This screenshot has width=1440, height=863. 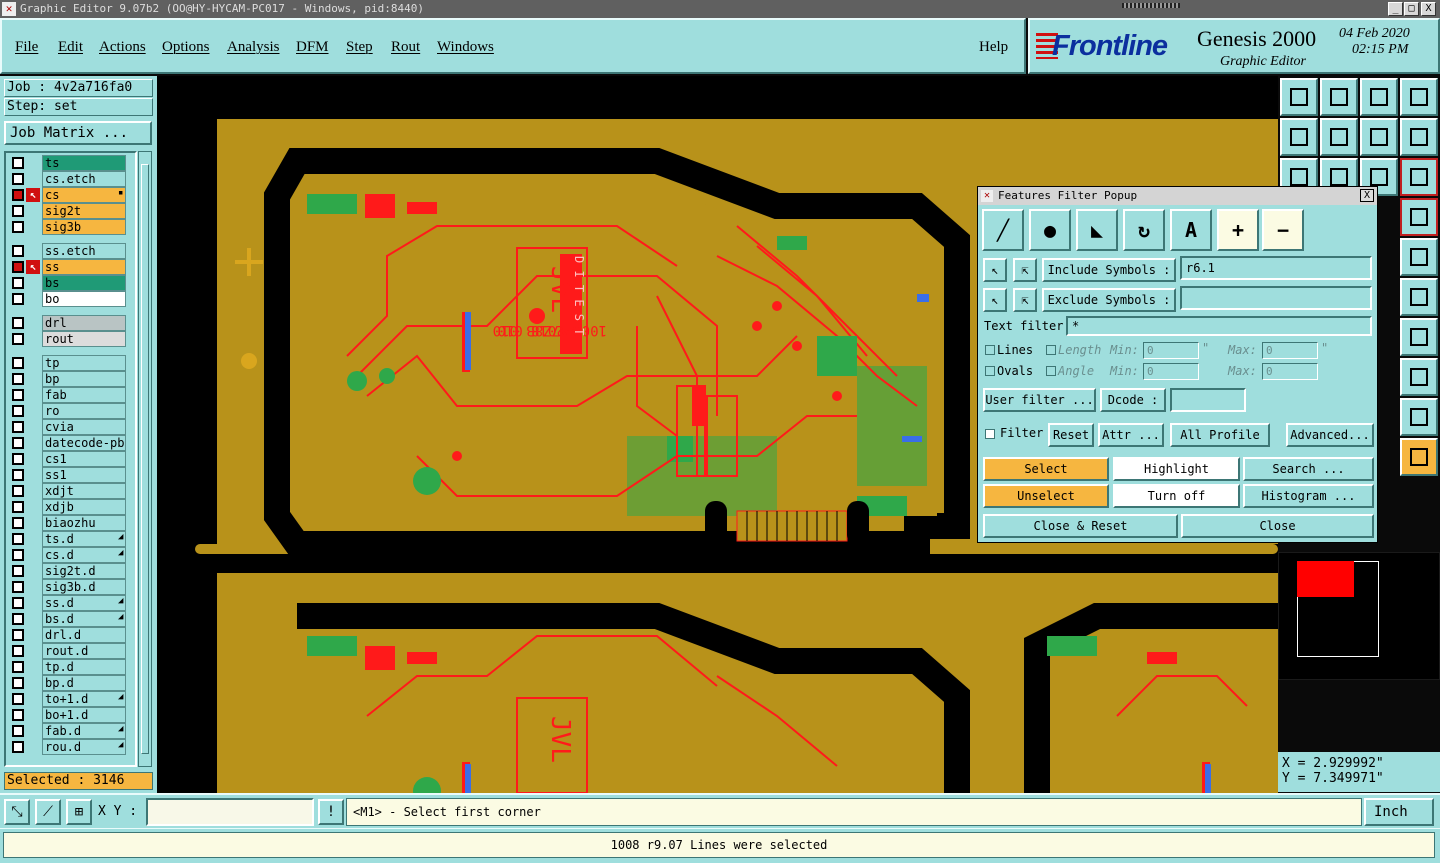 What do you see at coordinates (84, 715) in the screenshot?
I see `layer-name: bo+1.d` at bounding box center [84, 715].